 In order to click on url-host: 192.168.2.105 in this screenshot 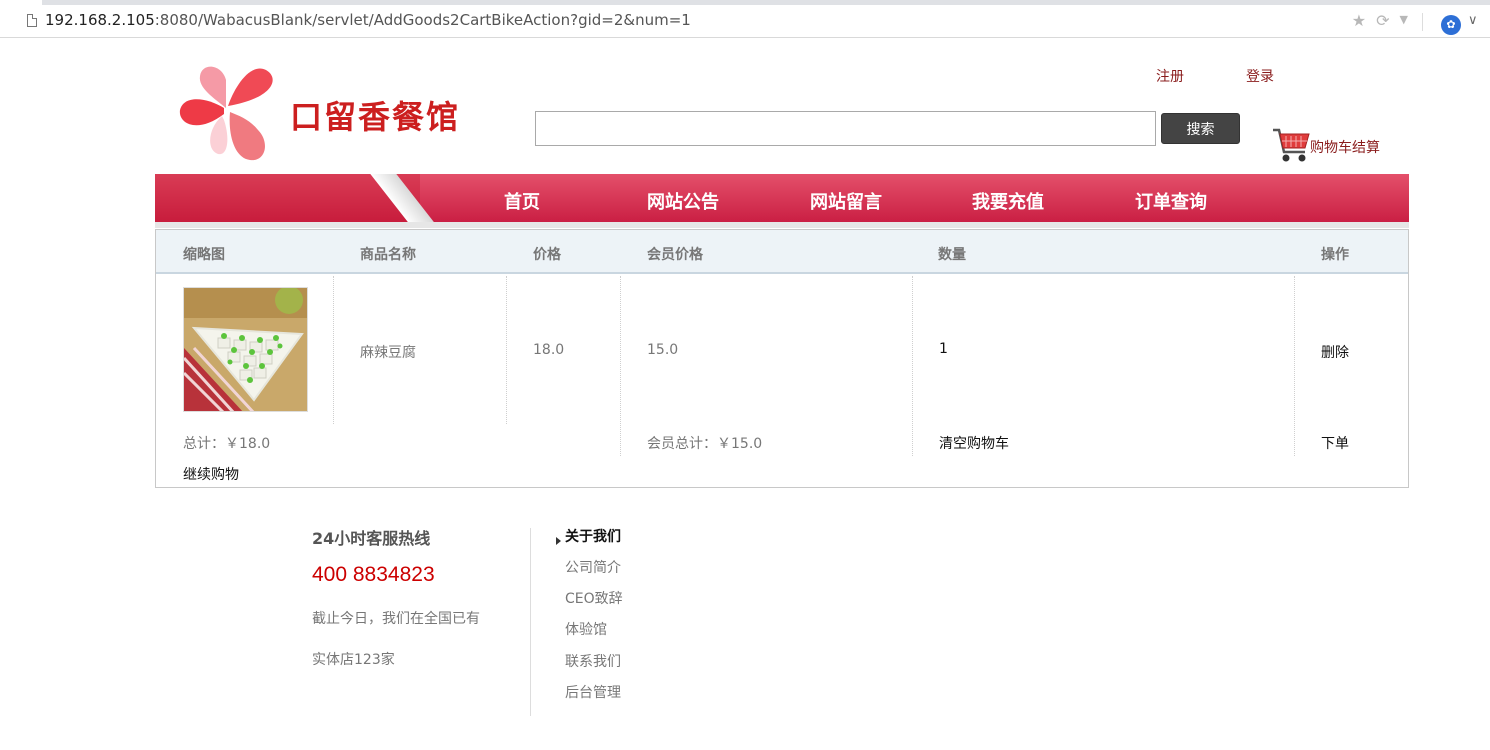, I will do `click(100, 20)`.